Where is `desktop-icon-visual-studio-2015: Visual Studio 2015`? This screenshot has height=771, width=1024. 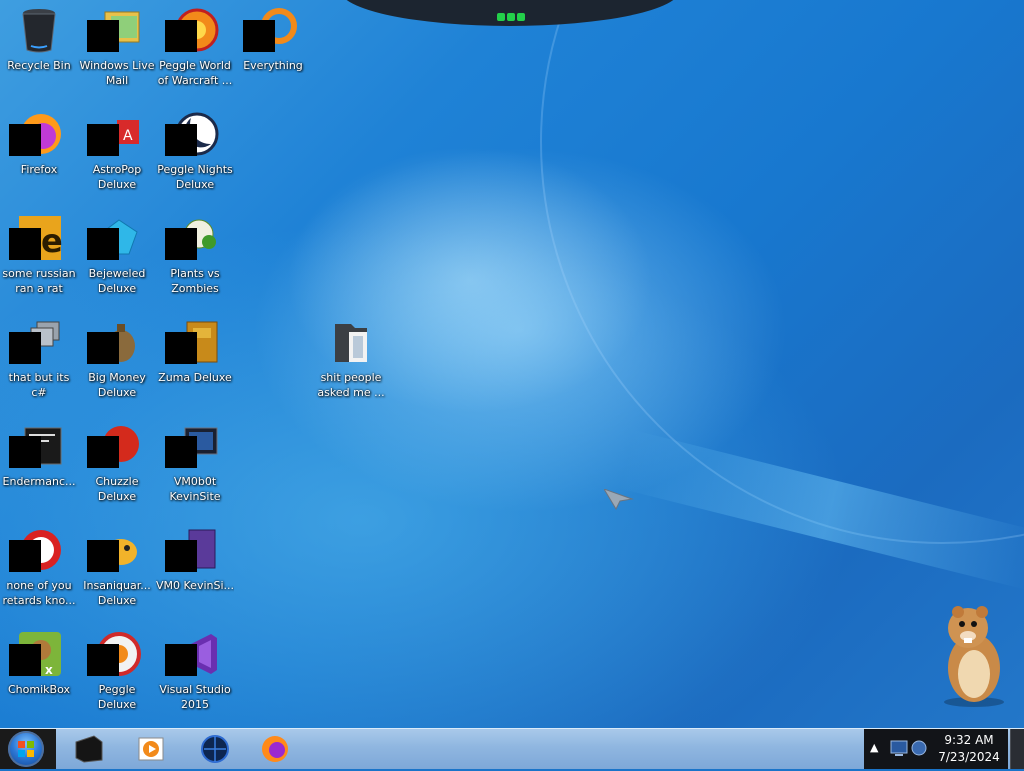
desktop-icon-visual-studio-2015: Visual Studio 2015 is located at coordinates (195, 676).